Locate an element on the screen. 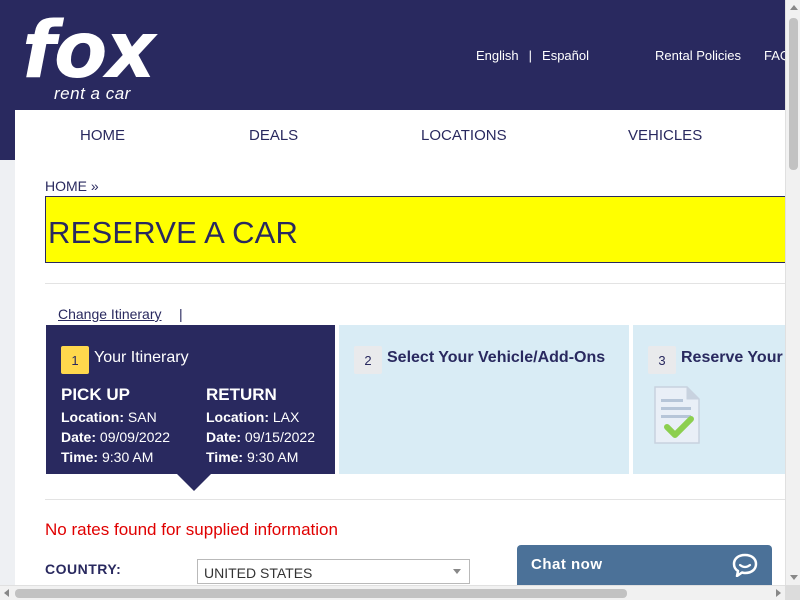  pickup-time-row: Time: 9:30 AM is located at coordinates (115, 457).